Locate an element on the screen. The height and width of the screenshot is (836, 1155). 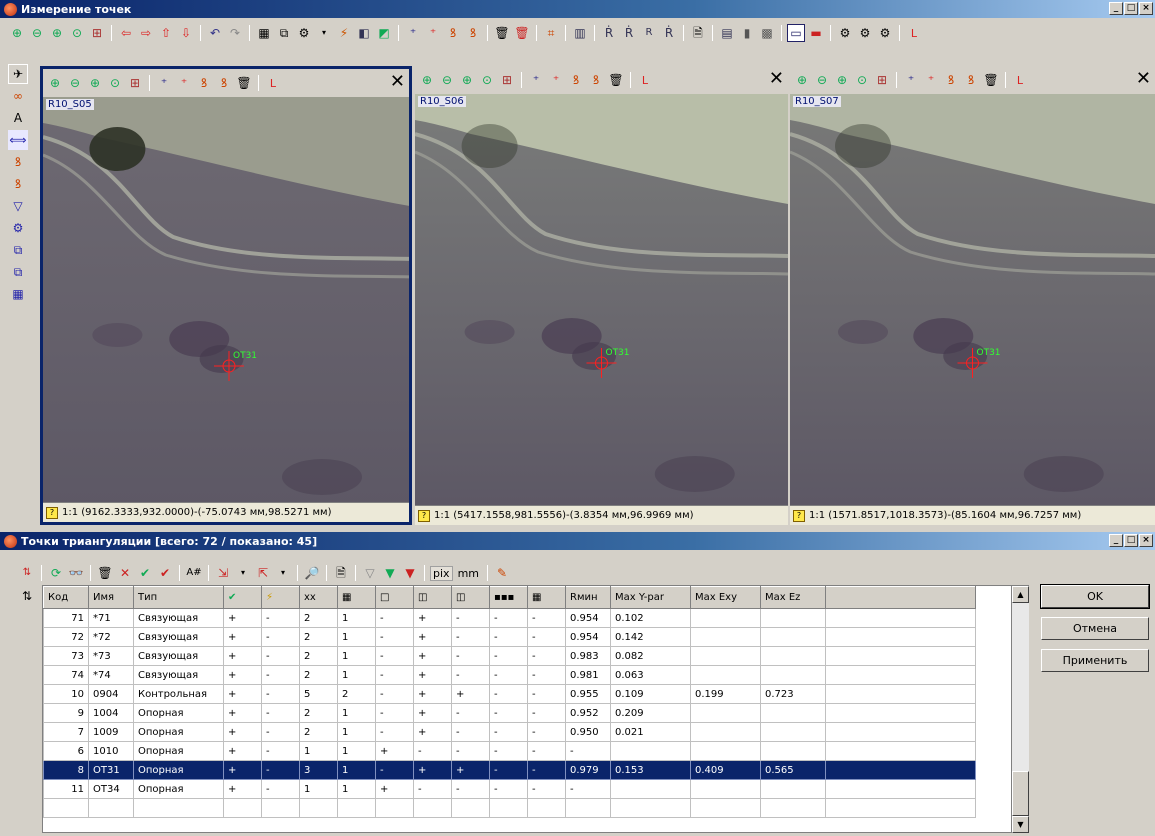
pane-add-red-icon: ⁺ is located at coordinates (184, 83).